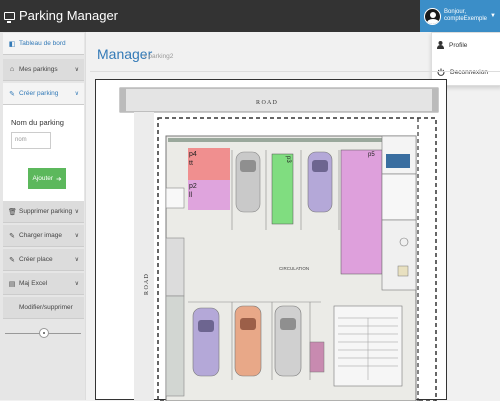 This screenshot has height=401, width=500. What do you see at coordinates (43, 153) in the screenshot?
I see `create-parking-form: Nom du parking nom Ajouter ➔` at bounding box center [43, 153].